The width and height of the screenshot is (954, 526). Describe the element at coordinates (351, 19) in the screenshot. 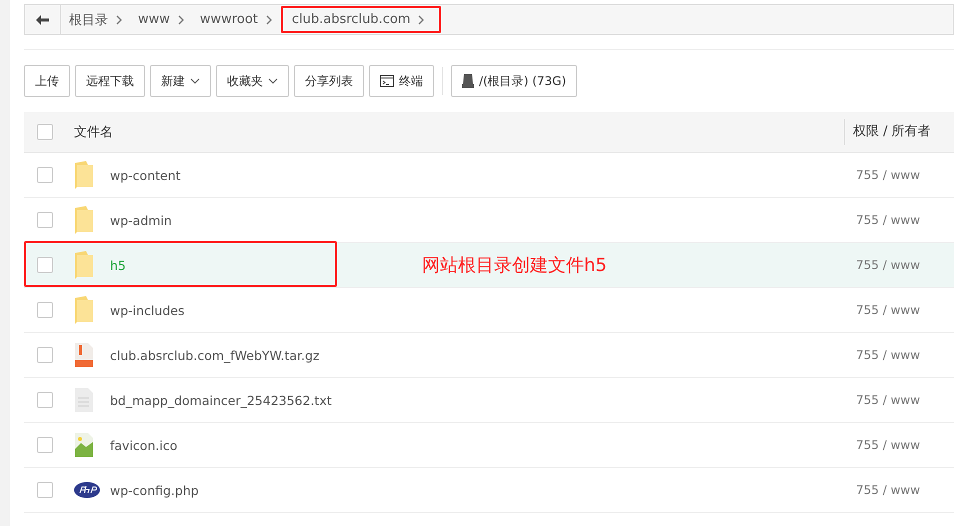

I see `breadcrumb-link: club.absrclub.com` at that location.